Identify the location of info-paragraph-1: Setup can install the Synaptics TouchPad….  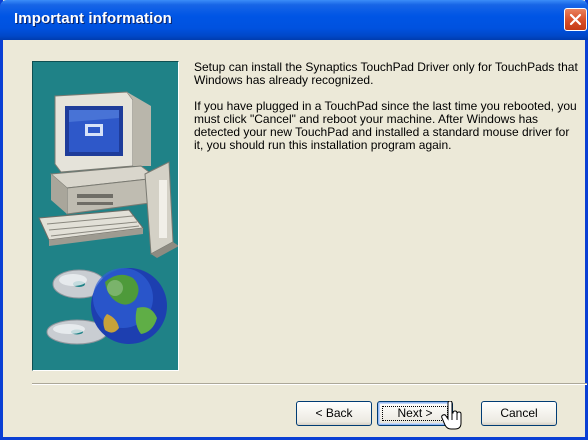
(386, 73).